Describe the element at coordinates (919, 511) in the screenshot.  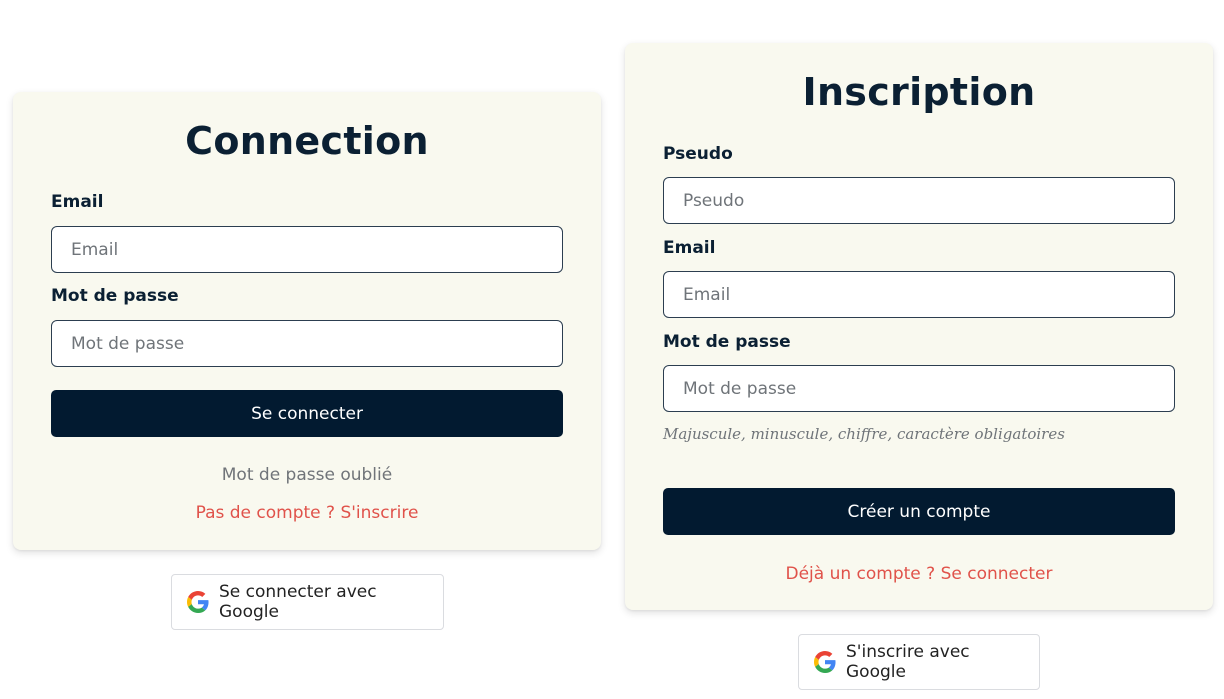
I see `signup-submit-button: Créer un compte` at that location.